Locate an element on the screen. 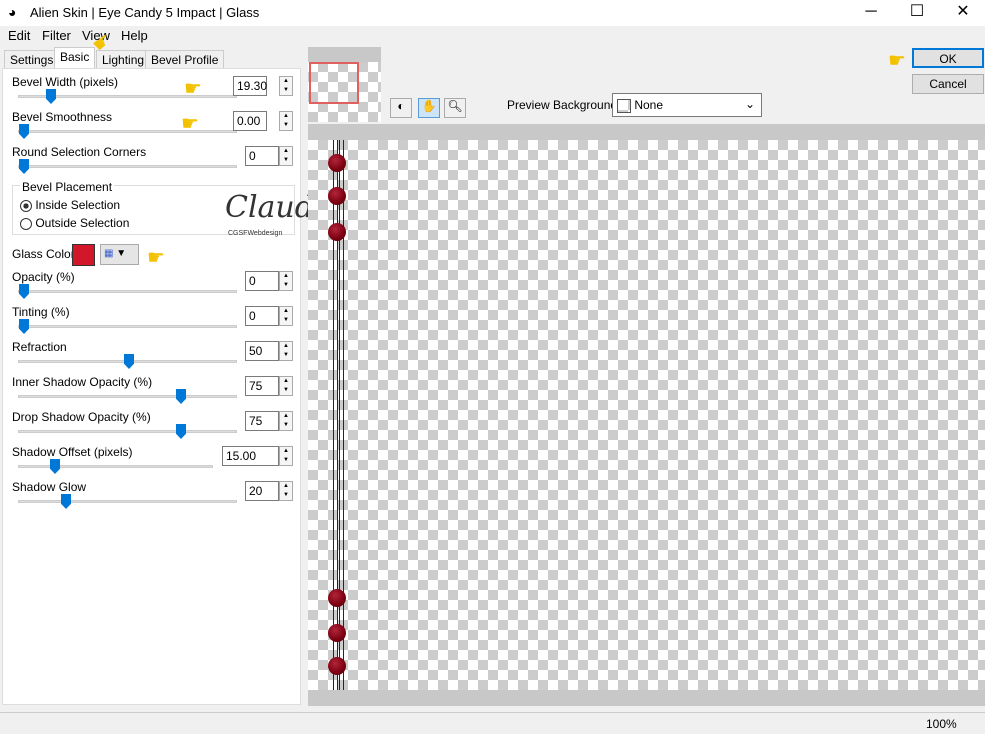 The image size is (985, 734). bevel_smoothness-slider is located at coordinates (127, 131).